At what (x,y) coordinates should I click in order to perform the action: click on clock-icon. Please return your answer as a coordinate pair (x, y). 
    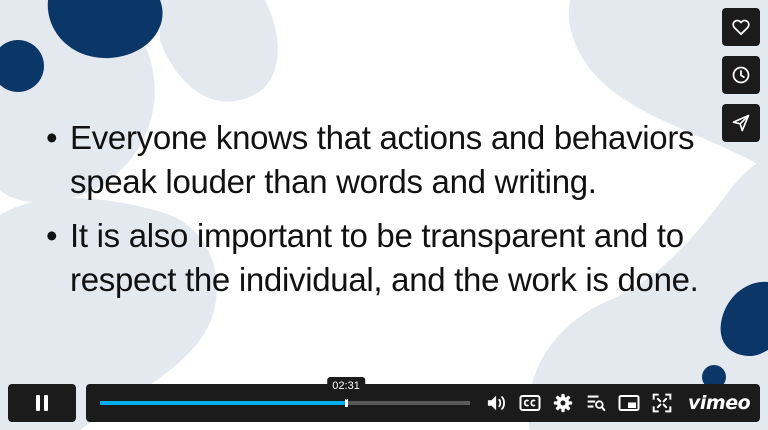
    Looking at the image, I should click on (741, 75).